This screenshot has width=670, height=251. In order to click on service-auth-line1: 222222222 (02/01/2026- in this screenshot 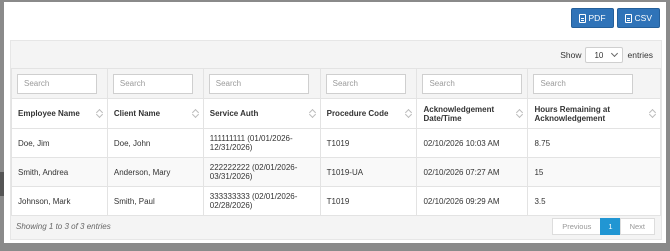, I will do `click(253, 167)`.